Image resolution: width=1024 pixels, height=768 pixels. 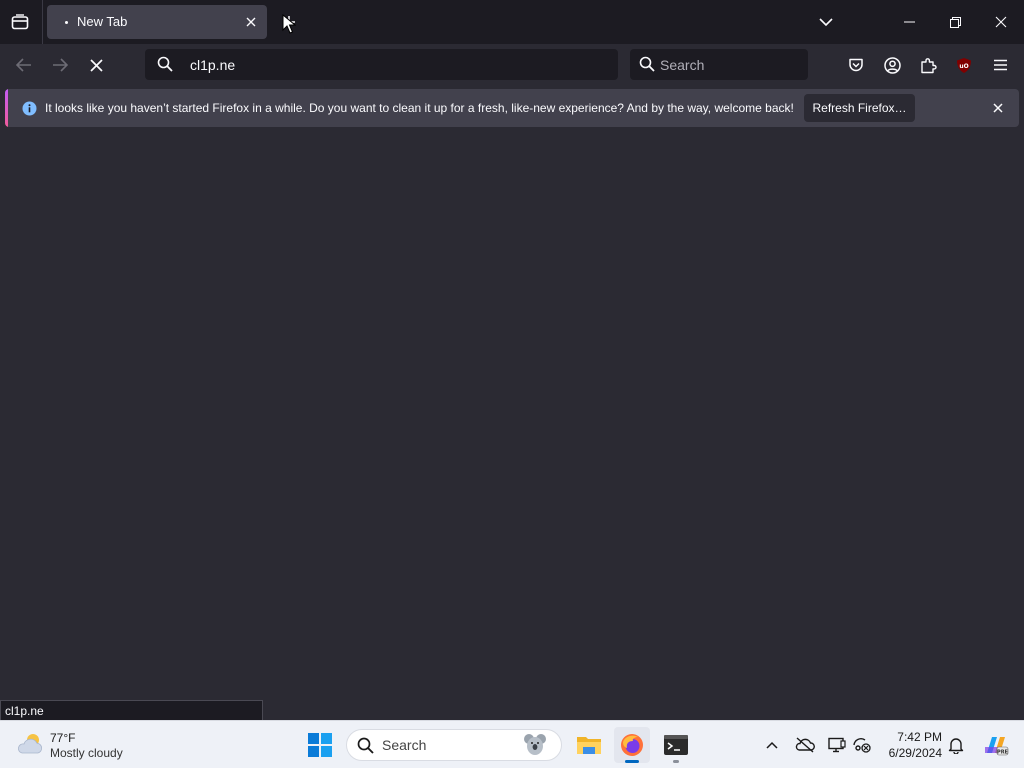 I want to click on taskbar-search-box: Search, so click(x=454, y=745).